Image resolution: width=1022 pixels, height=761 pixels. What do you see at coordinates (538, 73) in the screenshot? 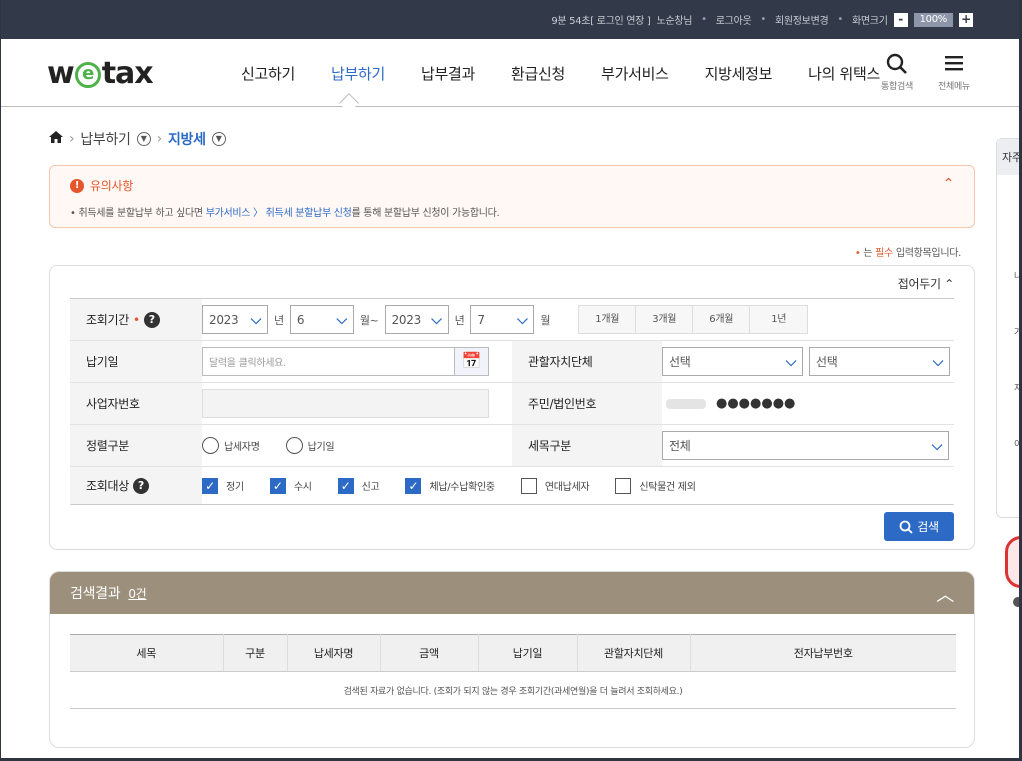
I see `nav-refund: 환급신청` at bounding box center [538, 73].